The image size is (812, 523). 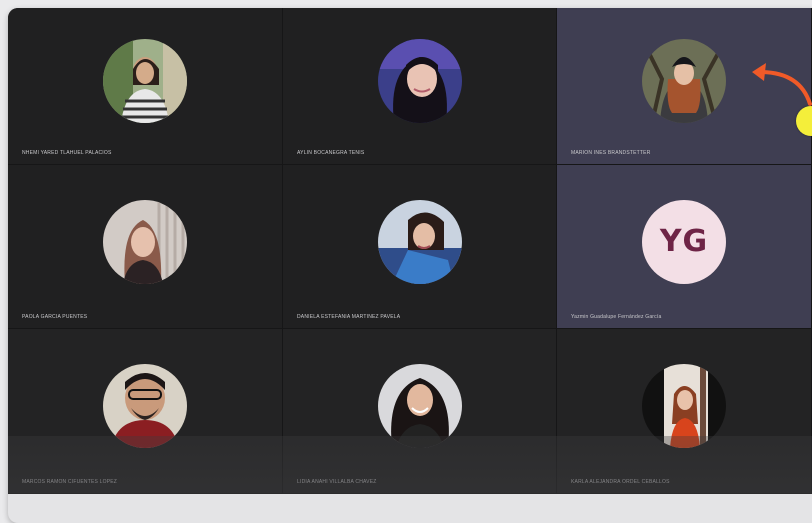 I want to click on participant-name: AYLIN BOCANEGRA TENIS, so click(x=331, y=153).